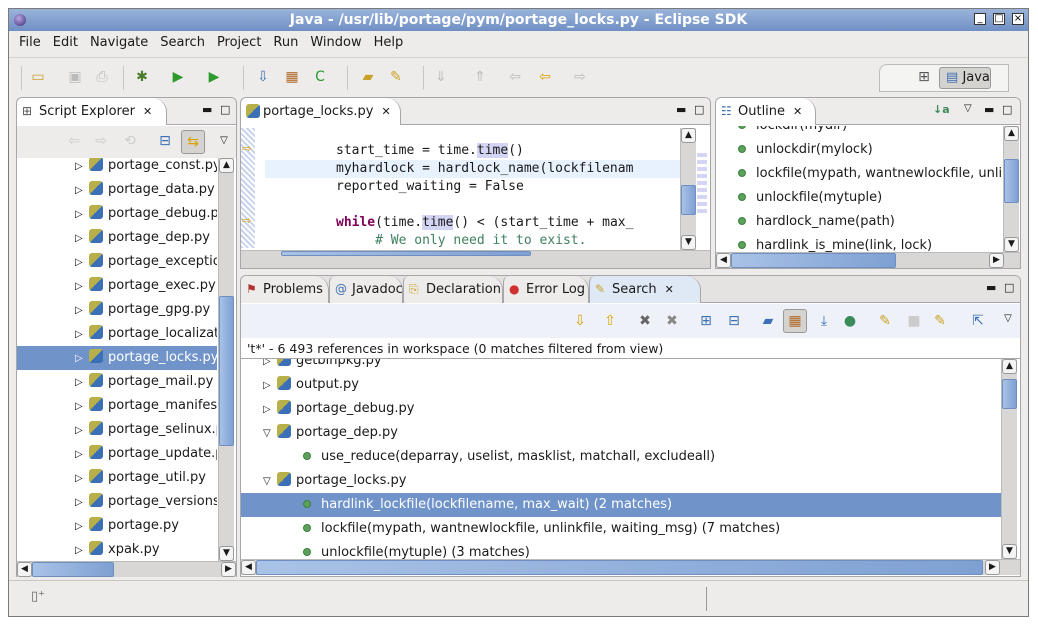 This screenshot has width=1038, height=626. What do you see at coordinates (142, 77) in the screenshot?
I see `debug-icon: ✱` at bounding box center [142, 77].